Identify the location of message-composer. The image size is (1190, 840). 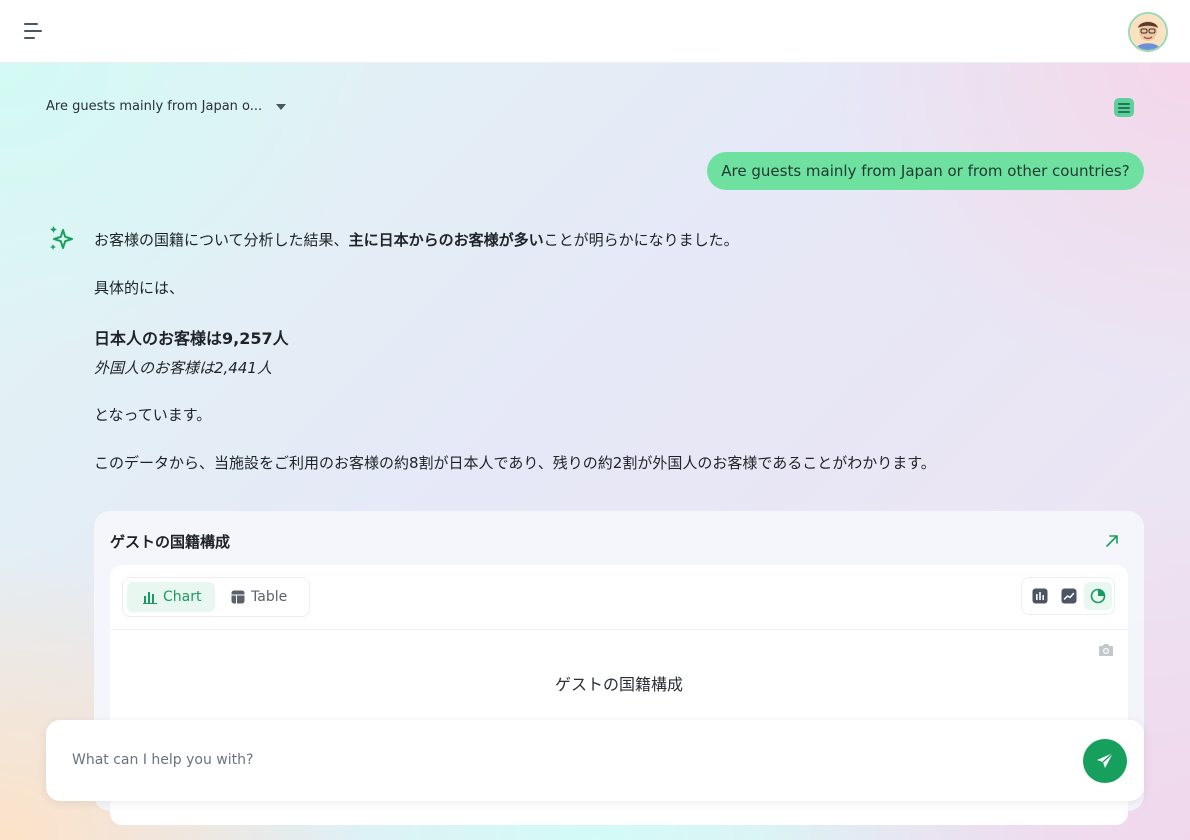
(595, 760).